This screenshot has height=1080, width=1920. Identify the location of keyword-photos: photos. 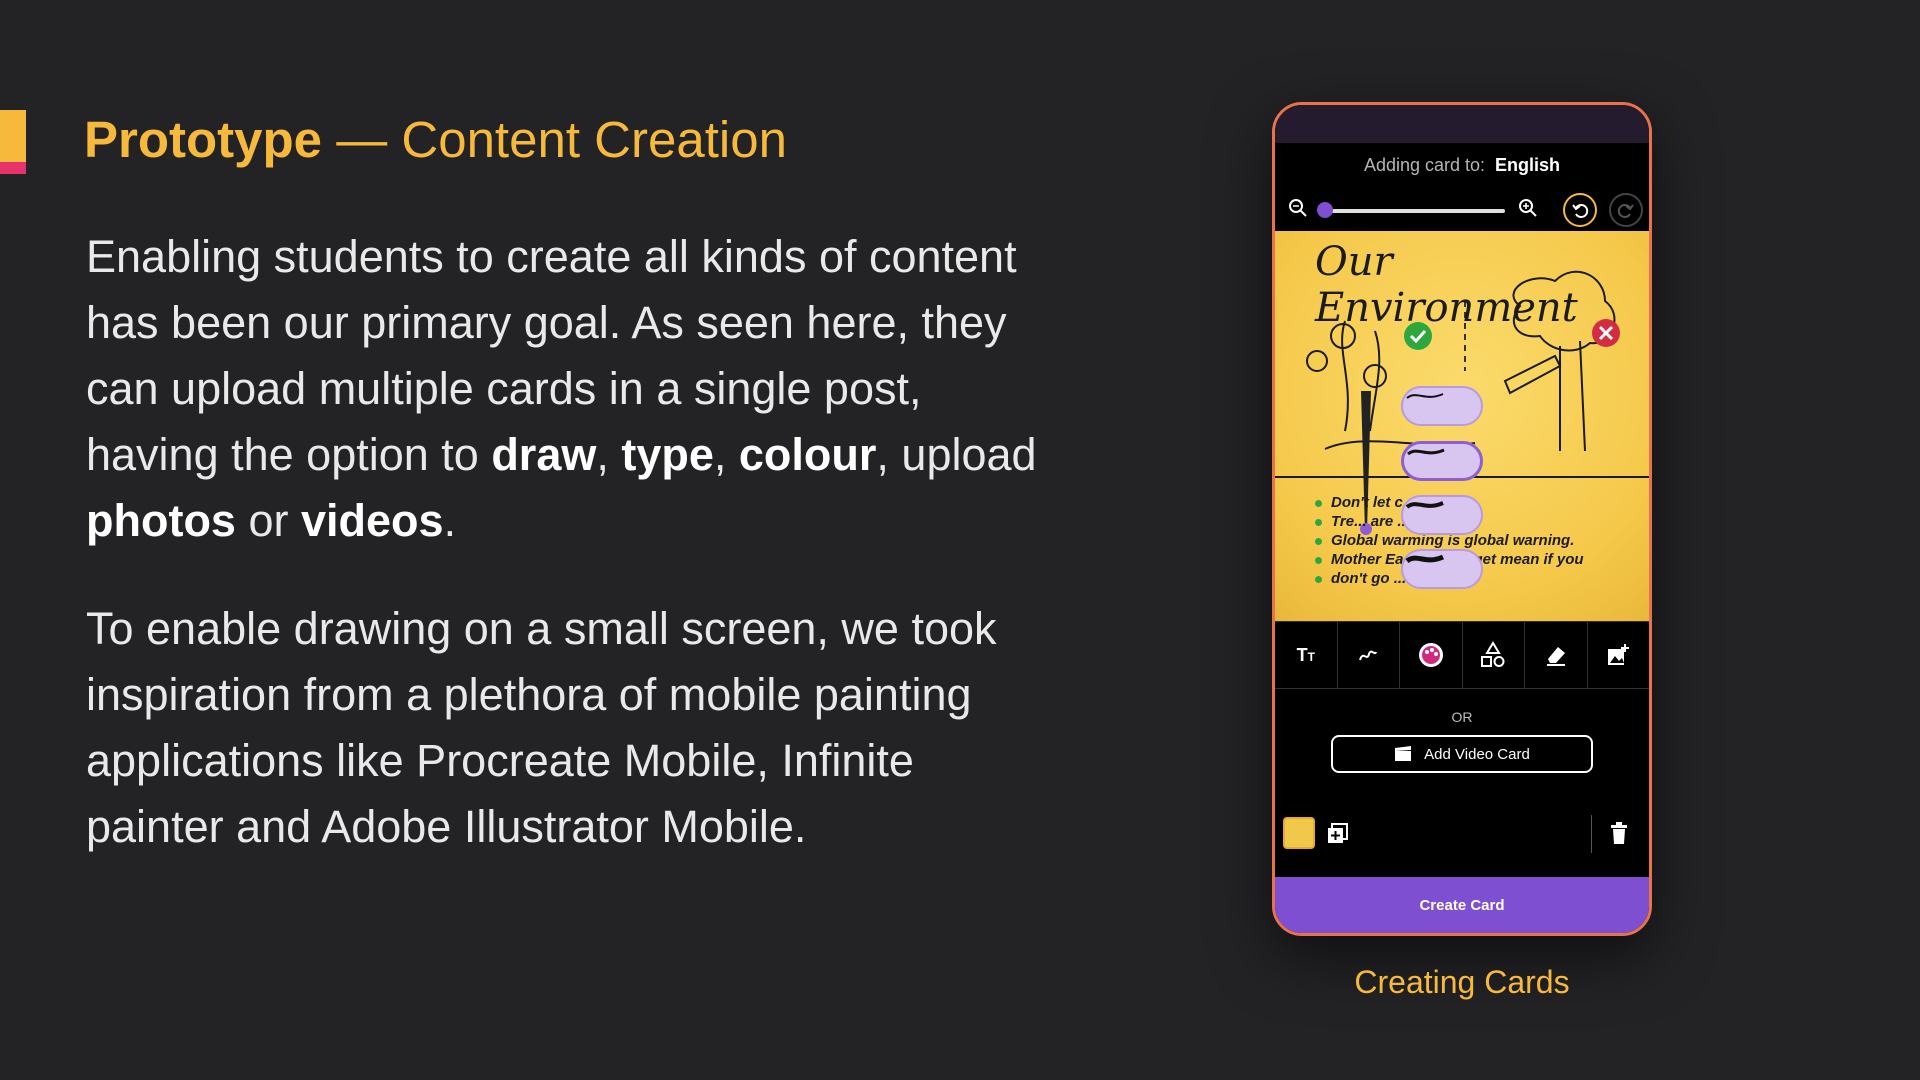
(161, 520).